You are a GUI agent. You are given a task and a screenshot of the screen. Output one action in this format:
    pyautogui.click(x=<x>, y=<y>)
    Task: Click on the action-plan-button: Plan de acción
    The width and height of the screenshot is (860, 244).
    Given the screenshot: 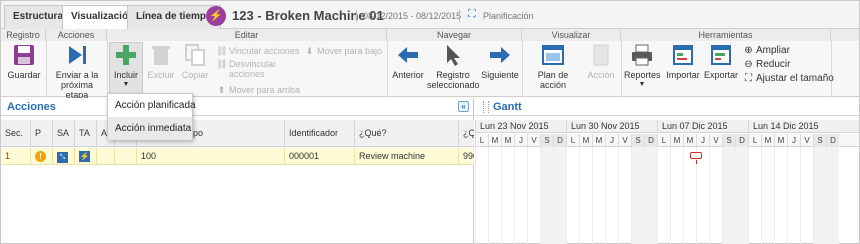 What is the action you would take?
    pyautogui.click(x=553, y=66)
    